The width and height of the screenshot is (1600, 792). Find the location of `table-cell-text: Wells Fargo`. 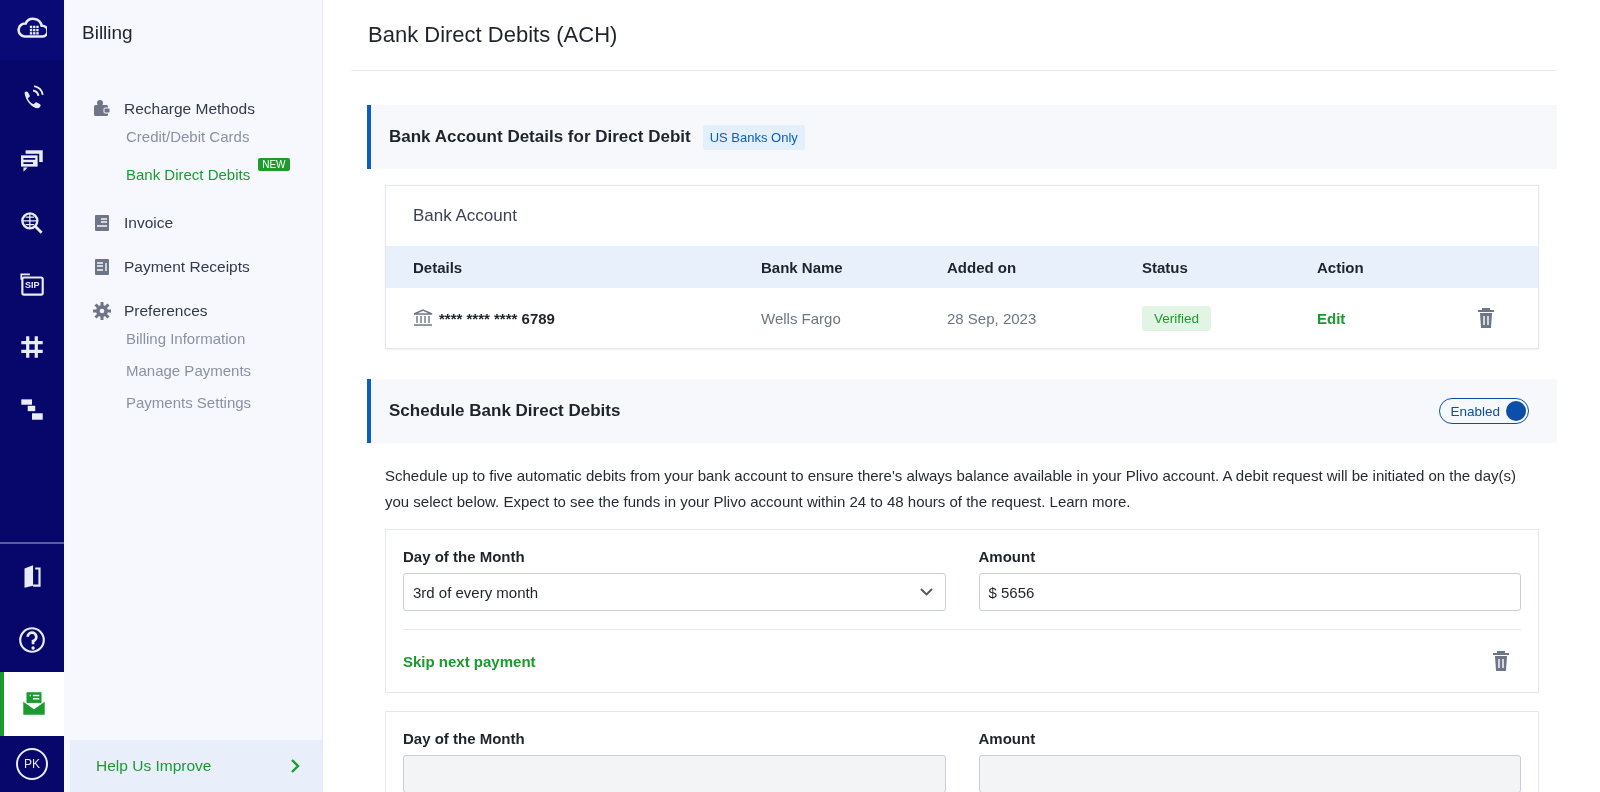

table-cell-text: Wells Fargo is located at coordinates (801, 318).